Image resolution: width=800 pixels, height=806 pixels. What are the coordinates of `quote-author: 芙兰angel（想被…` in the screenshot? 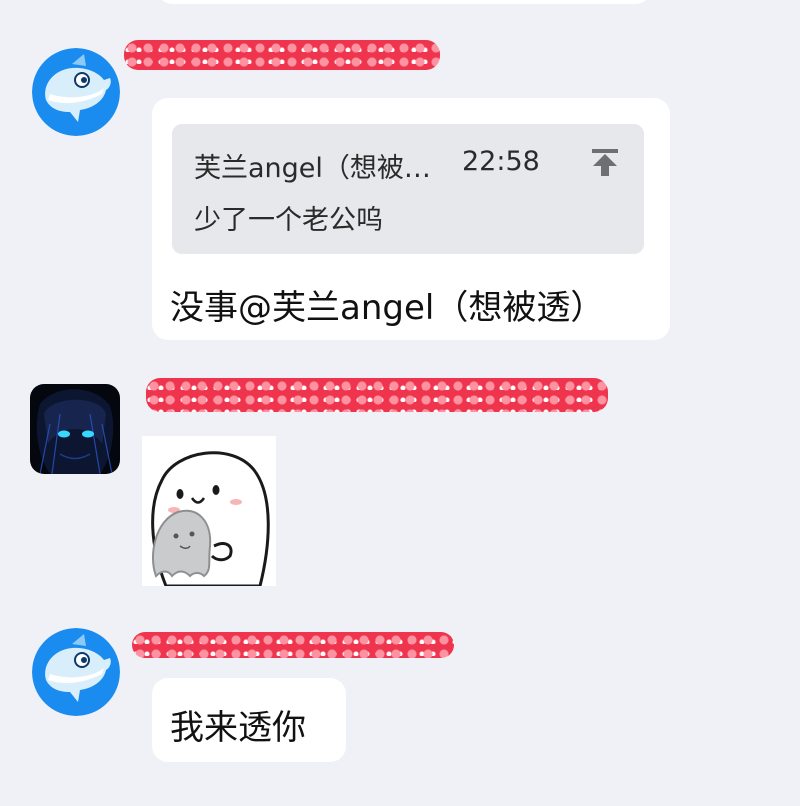 It's located at (312, 168).